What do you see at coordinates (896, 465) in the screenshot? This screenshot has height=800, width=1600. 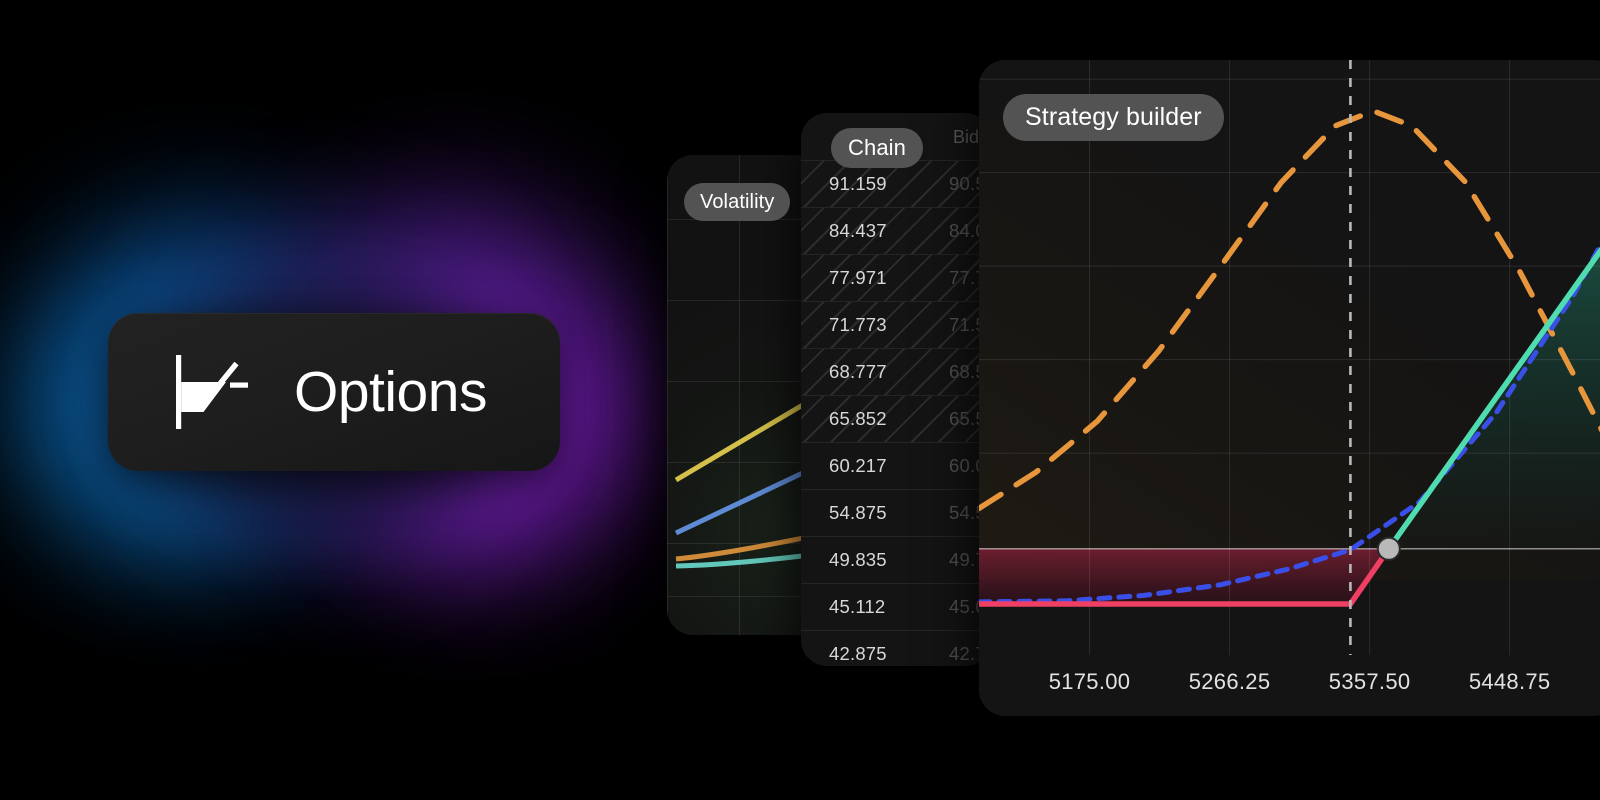 I see `chain-row: 60.21760.00` at bounding box center [896, 465].